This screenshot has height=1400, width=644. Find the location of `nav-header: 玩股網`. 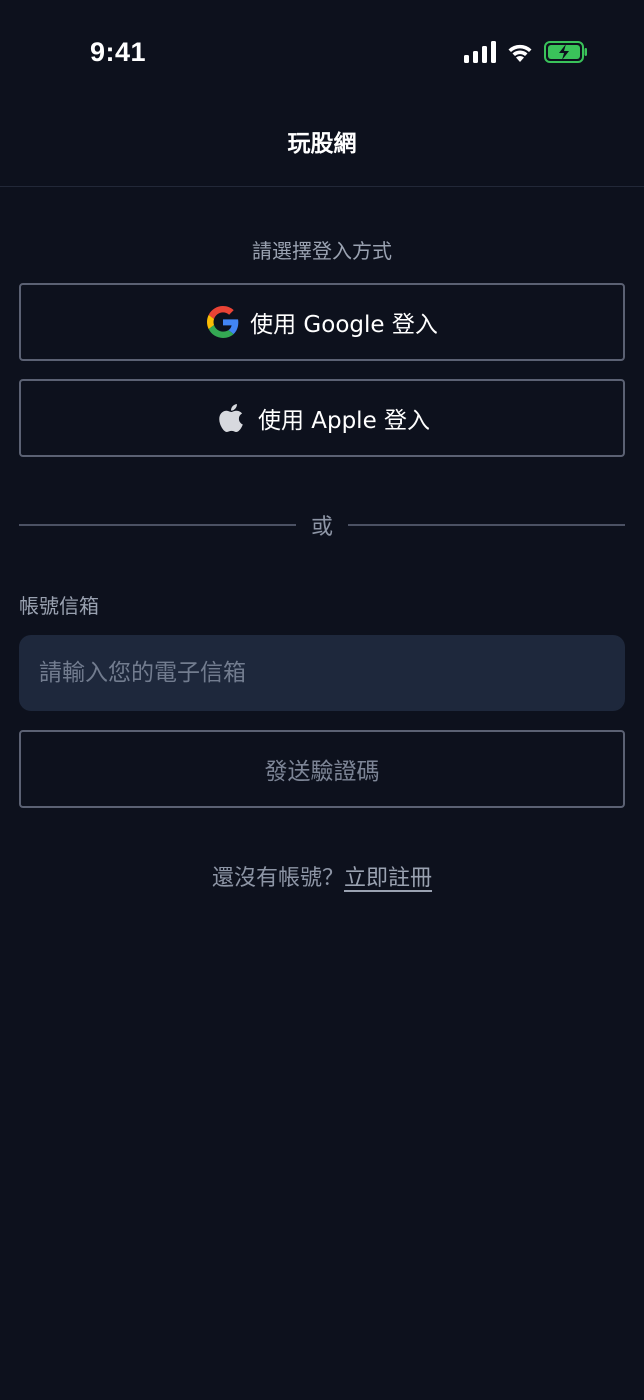

nav-header: 玩股網 is located at coordinates (322, 145).